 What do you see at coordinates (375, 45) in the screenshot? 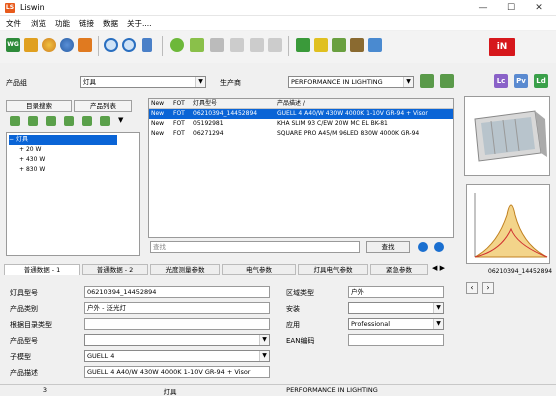
I see `chart-icon` at bounding box center [375, 45].